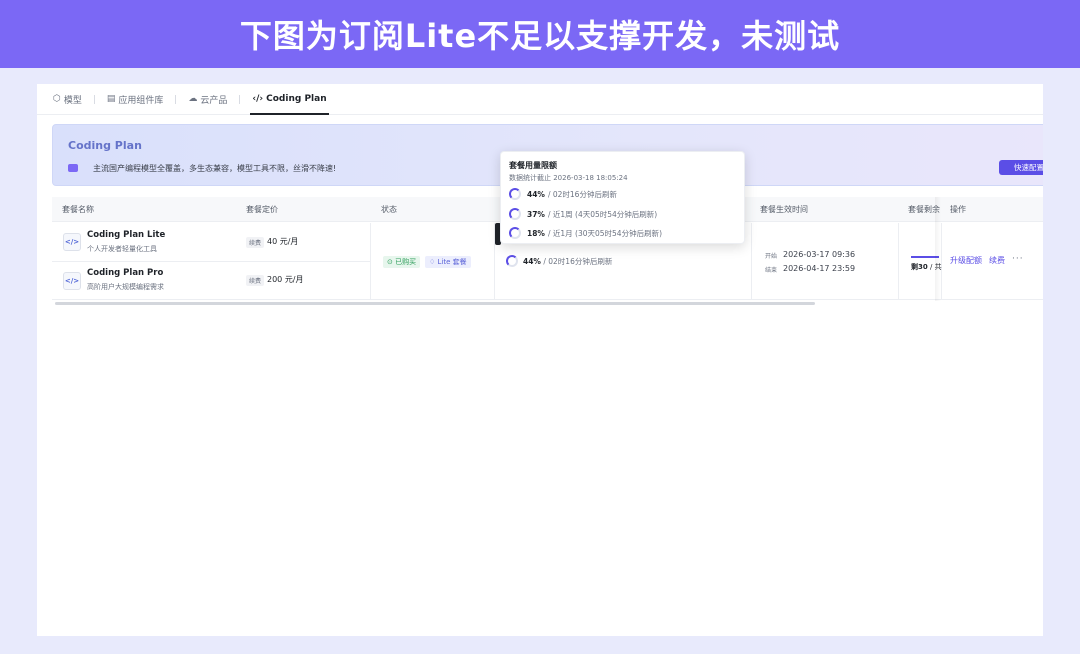  Describe the element at coordinates (448, 262) in the screenshot. I see `status-badge-tier: ♢ Lite 套餐` at that location.